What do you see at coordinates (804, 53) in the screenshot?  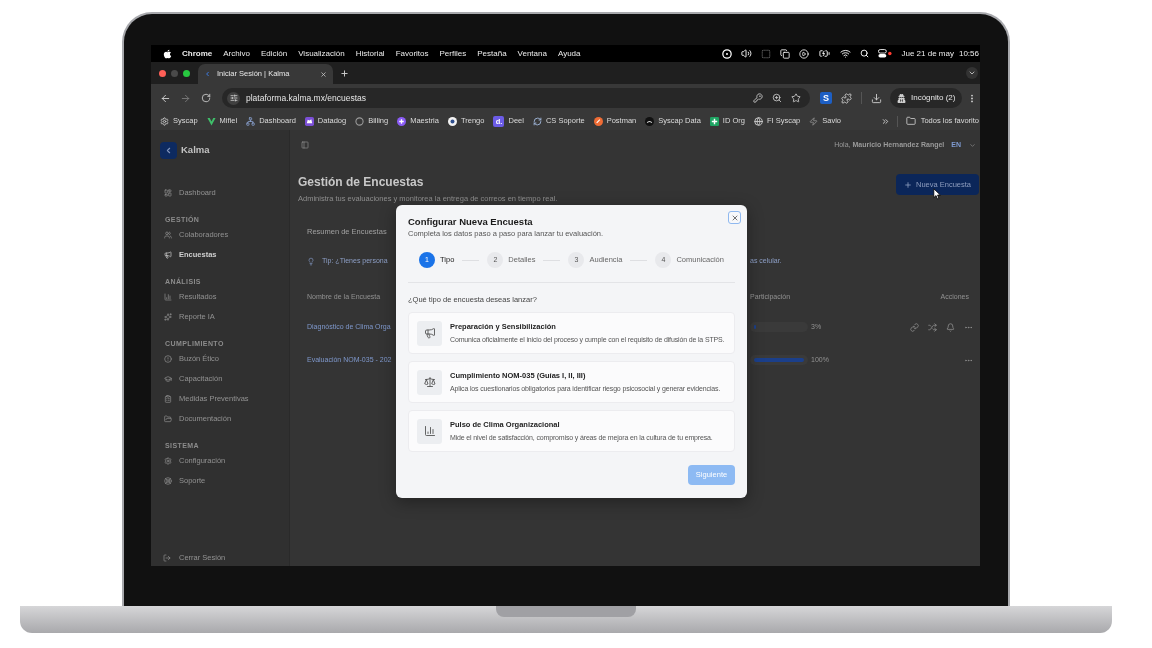 I see `play-circle-icon` at bounding box center [804, 53].